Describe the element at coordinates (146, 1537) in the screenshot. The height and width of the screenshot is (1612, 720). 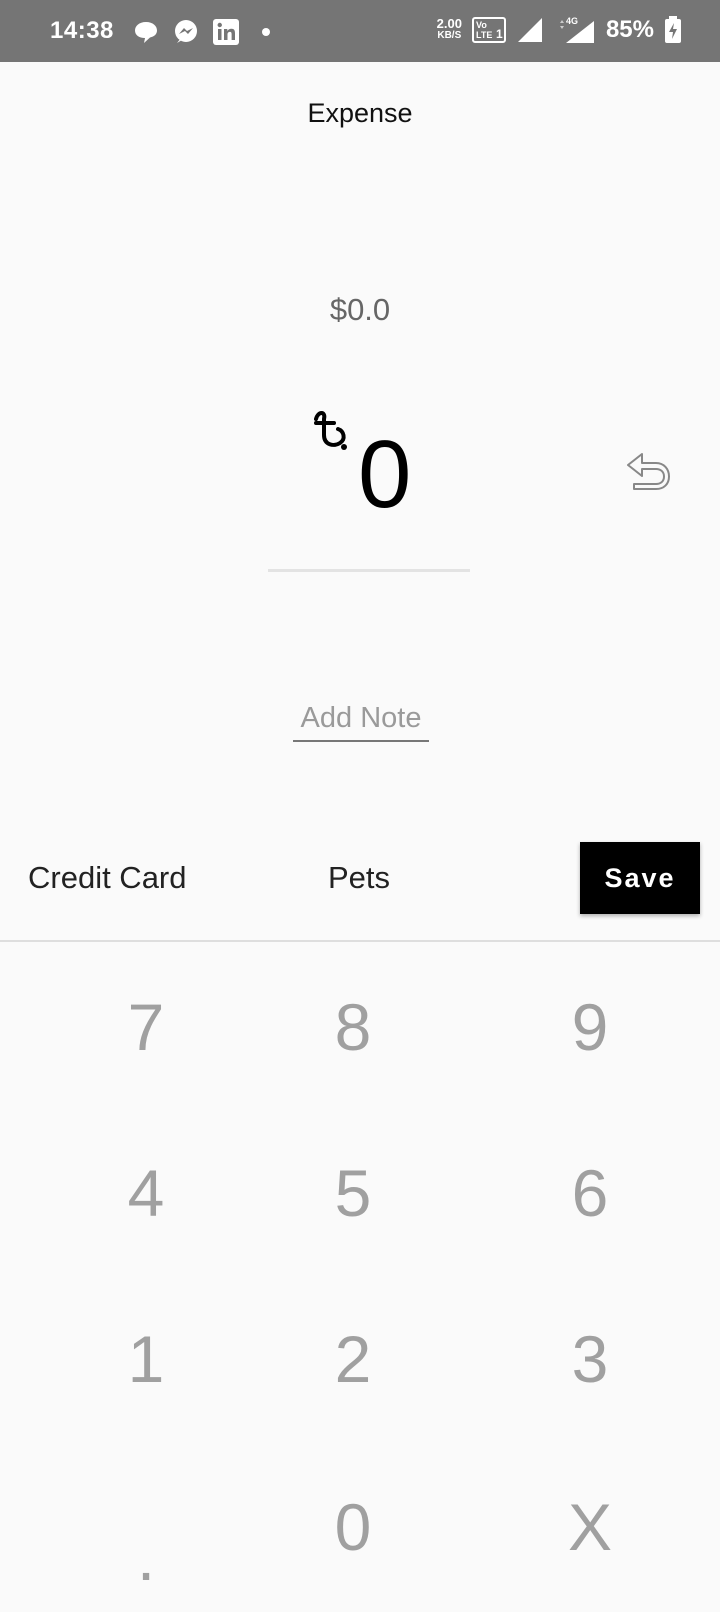
I see `key-decimal: .` at that location.